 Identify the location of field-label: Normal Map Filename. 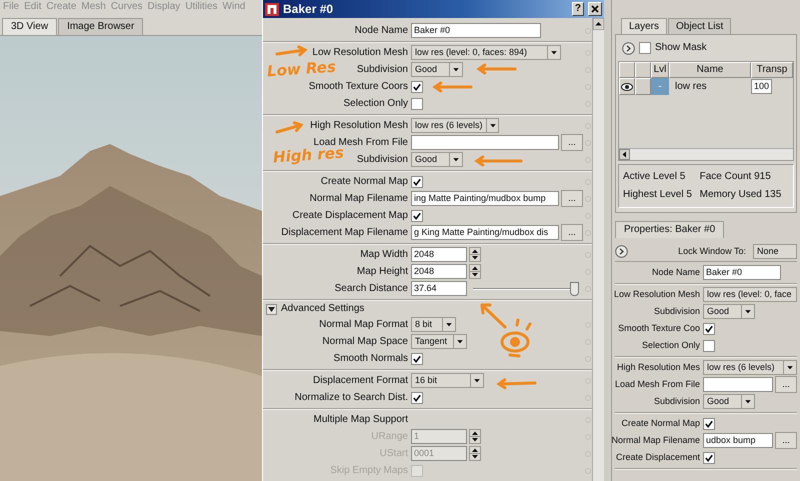
(359, 198).